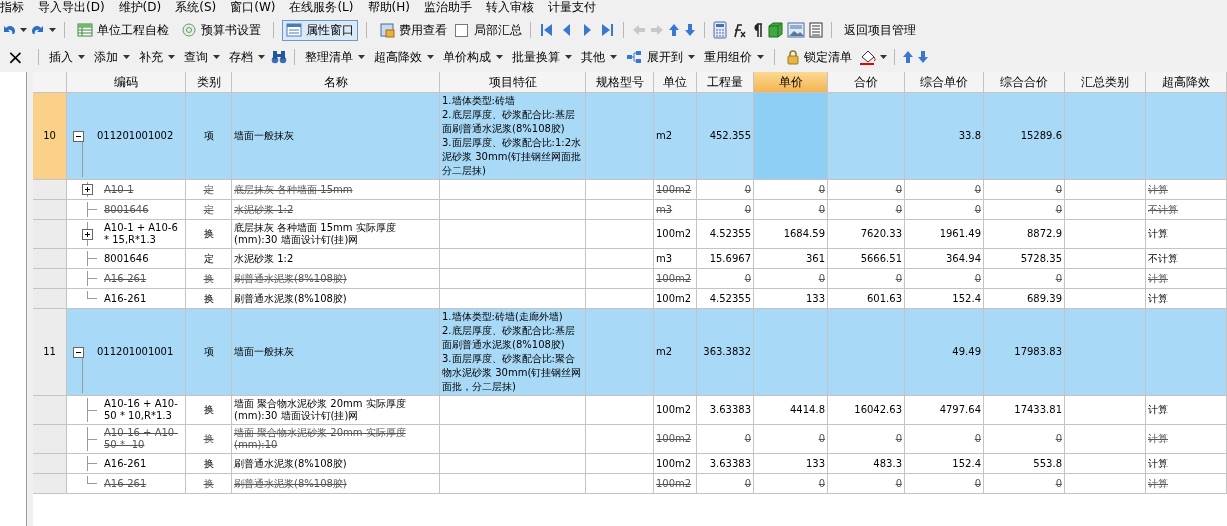  Describe the element at coordinates (757, 30) in the screenshot. I see `pilcrow-icon` at that location.